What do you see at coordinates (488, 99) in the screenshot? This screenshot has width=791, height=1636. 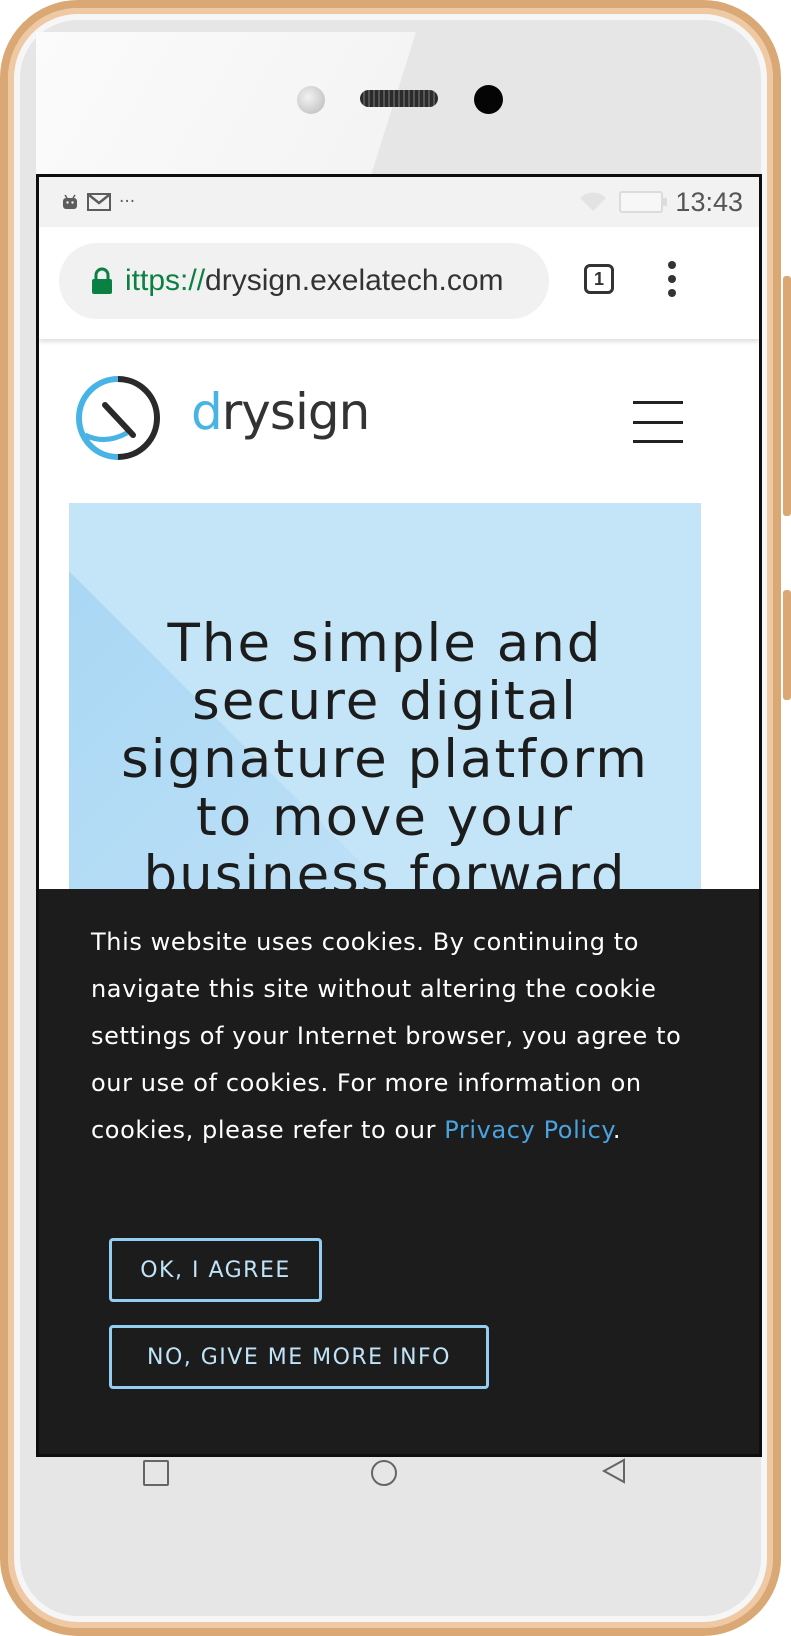 I see `proximity-sensor` at bounding box center [488, 99].